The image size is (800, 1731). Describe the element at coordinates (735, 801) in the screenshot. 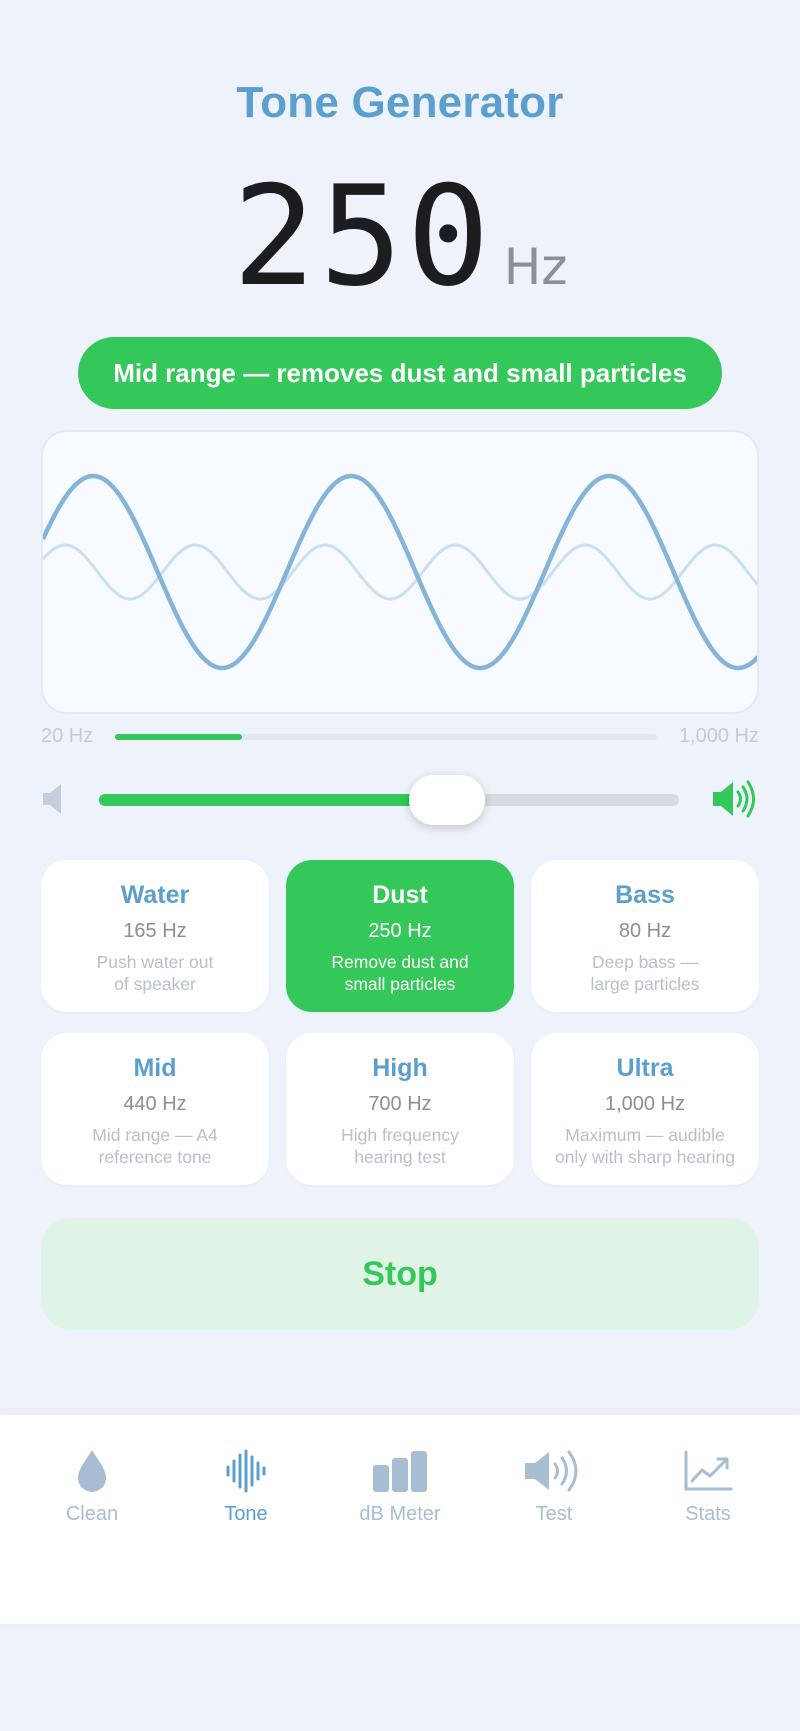

I see `speaker-high-icon` at that location.